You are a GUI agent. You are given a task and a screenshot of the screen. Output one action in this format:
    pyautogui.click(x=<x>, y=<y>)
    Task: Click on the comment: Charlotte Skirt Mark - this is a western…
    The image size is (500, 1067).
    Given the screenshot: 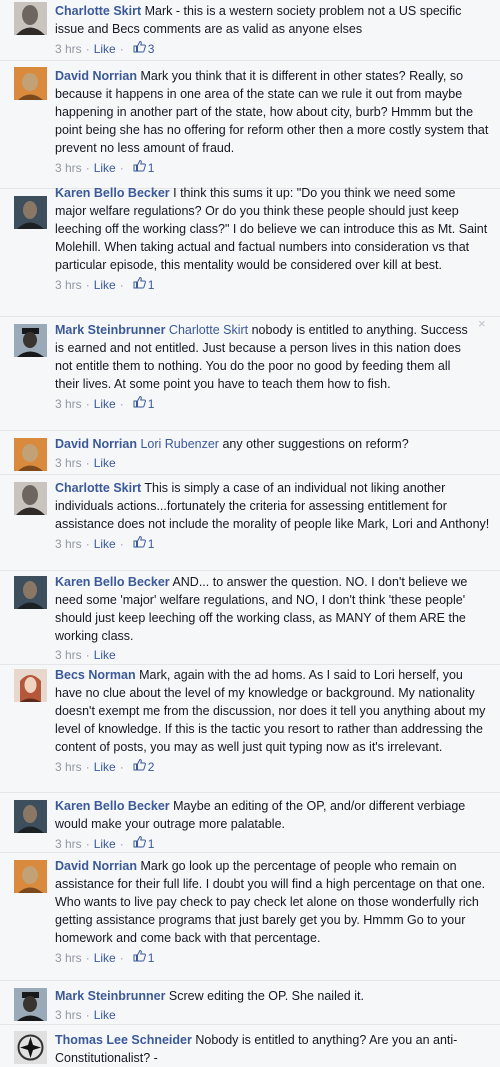 What is the action you would take?
    pyautogui.click(x=250, y=31)
    